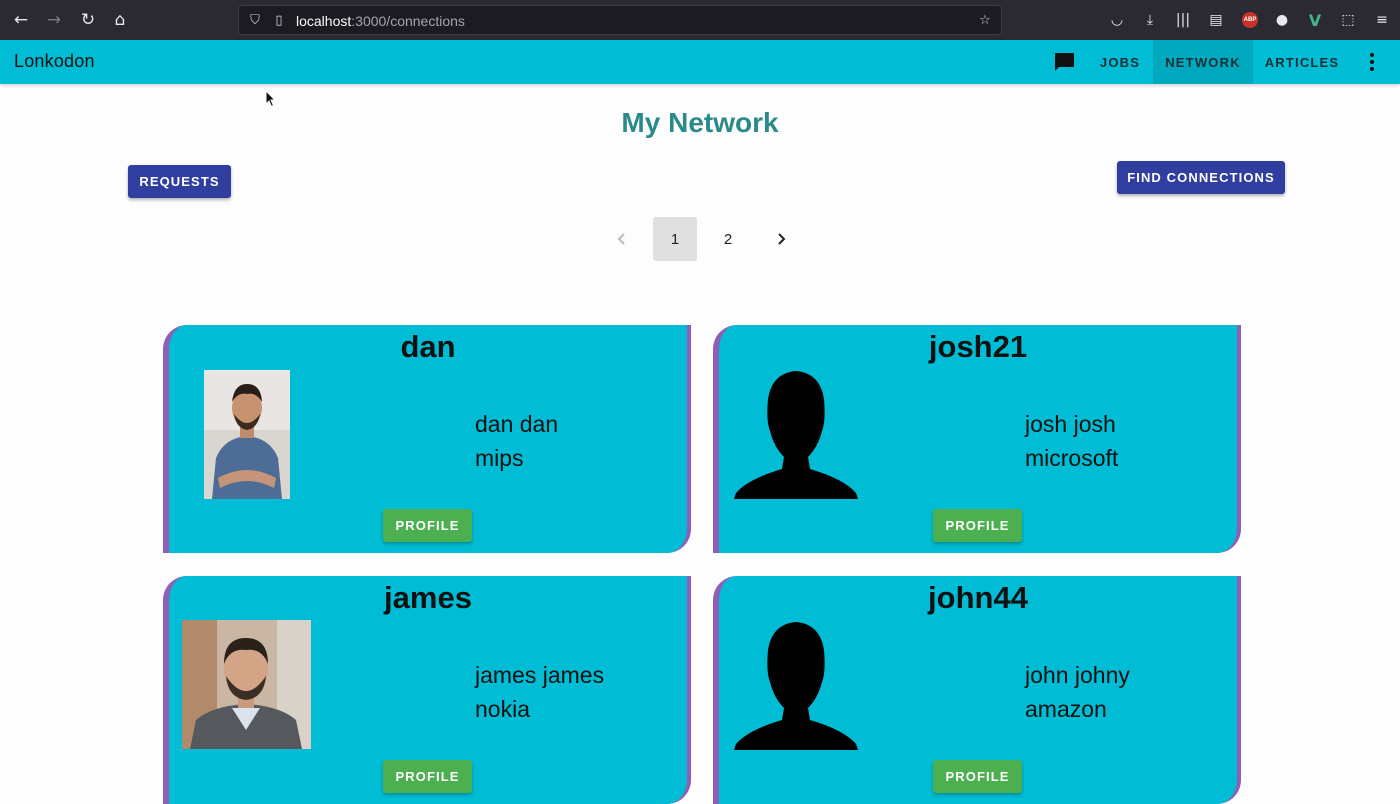 This screenshot has height=804, width=1400. Describe the element at coordinates (539, 692) in the screenshot. I see `card-details: james james nokia` at that location.